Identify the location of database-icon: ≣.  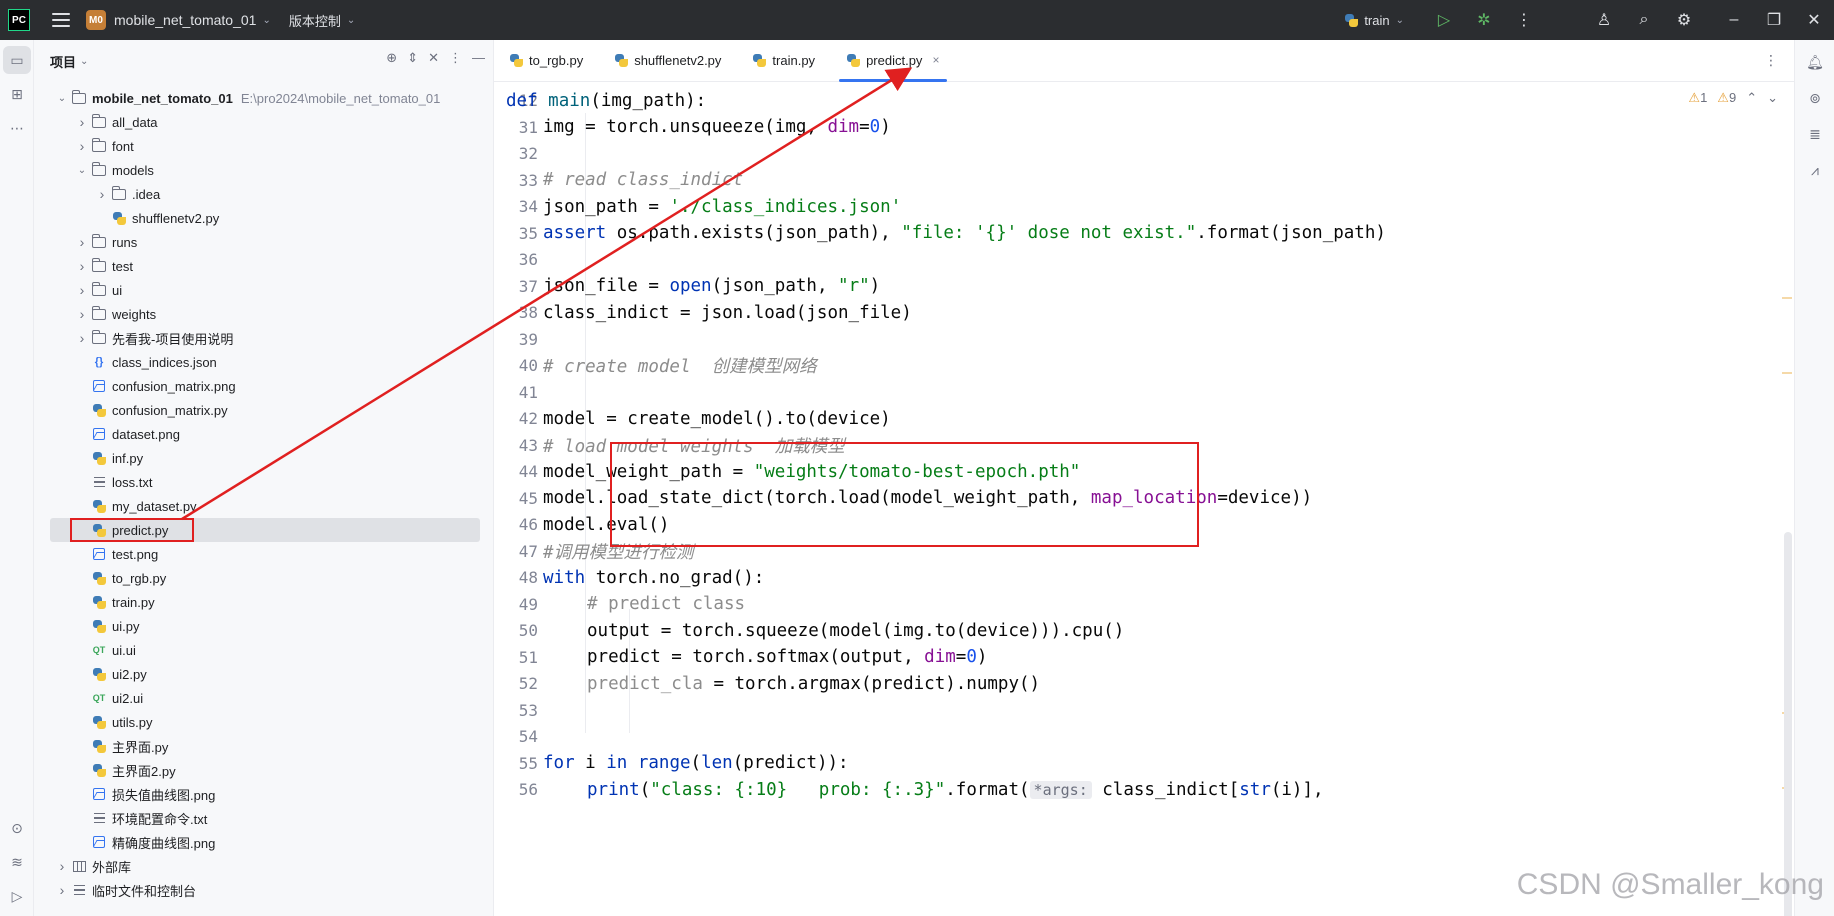
(1815, 134).